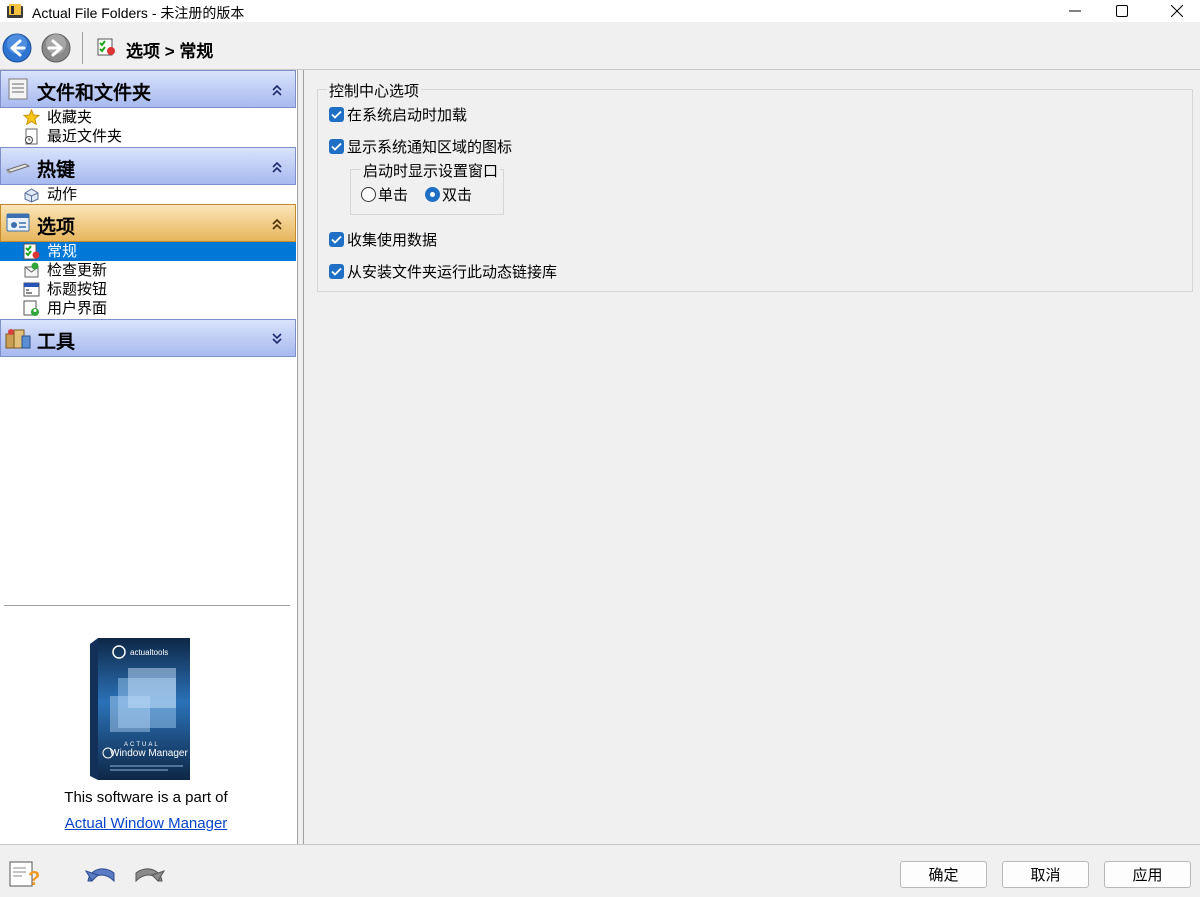  I want to click on cancel-button: 取消, so click(1045, 874).